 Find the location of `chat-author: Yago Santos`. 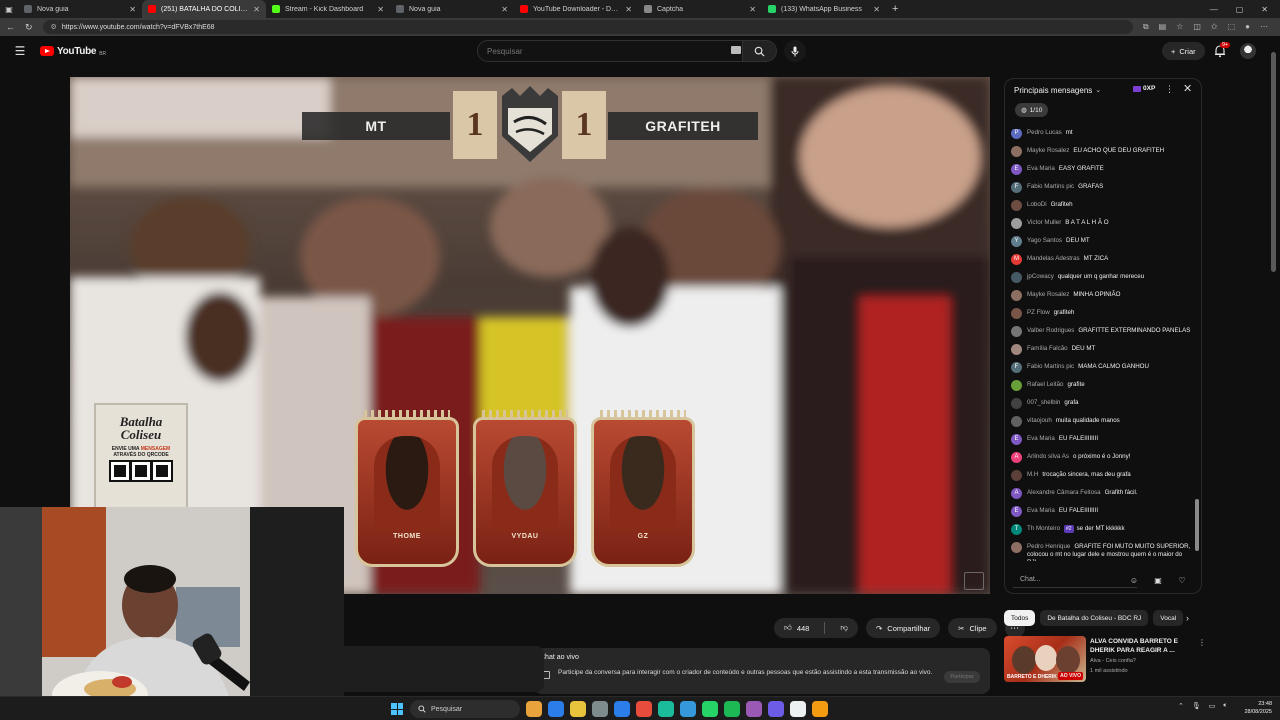

chat-author: Yago Santos is located at coordinates (1044, 240).